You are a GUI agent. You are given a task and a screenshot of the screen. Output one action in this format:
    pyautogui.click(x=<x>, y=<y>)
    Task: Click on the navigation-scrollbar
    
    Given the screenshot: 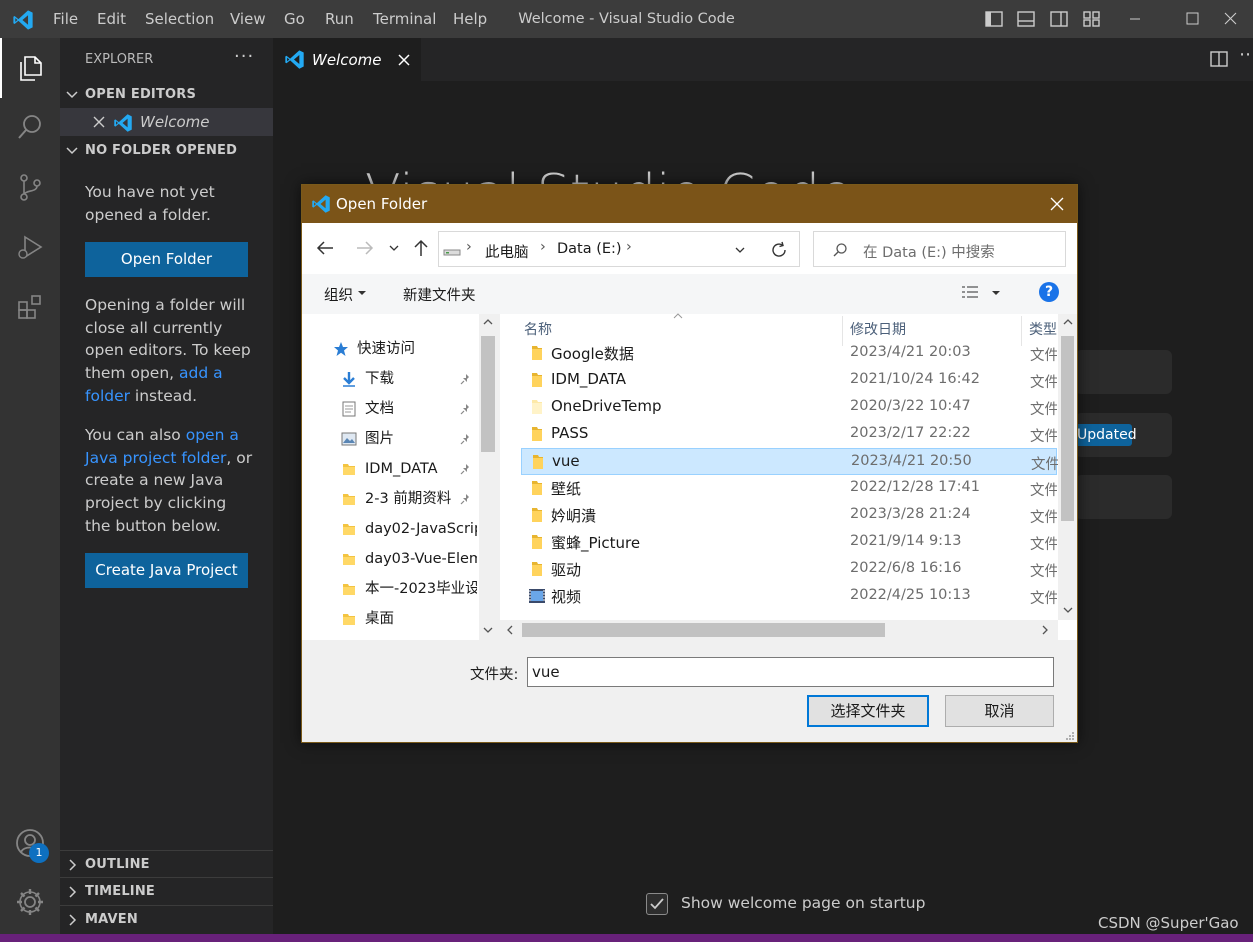 What is the action you would take?
    pyautogui.click(x=488, y=477)
    